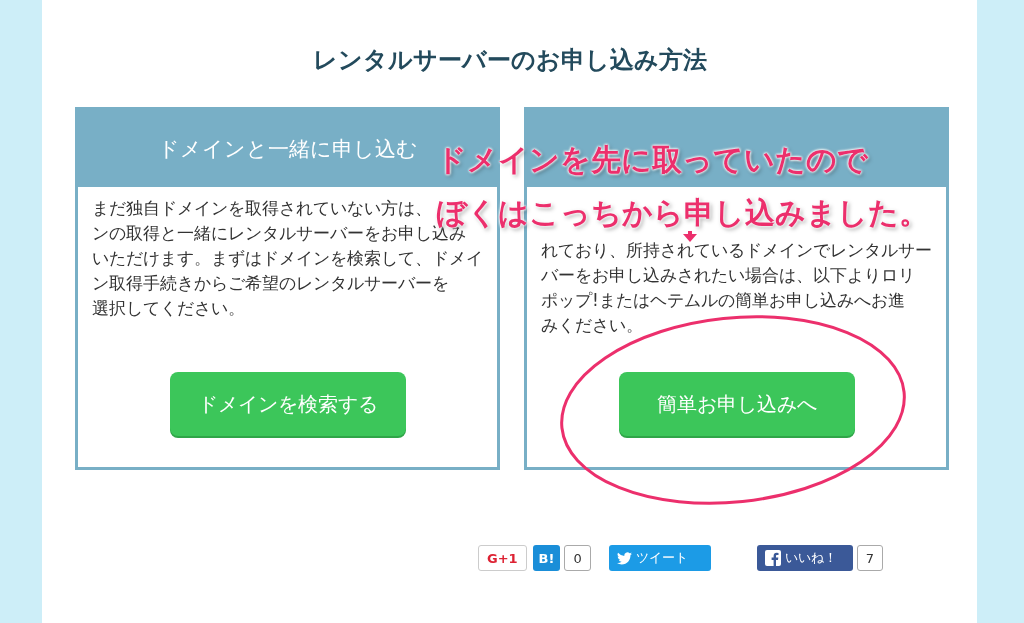 The width and height of the screenshot is (1024, 623). I want to click on f-logo-icon, so click(772, 558).